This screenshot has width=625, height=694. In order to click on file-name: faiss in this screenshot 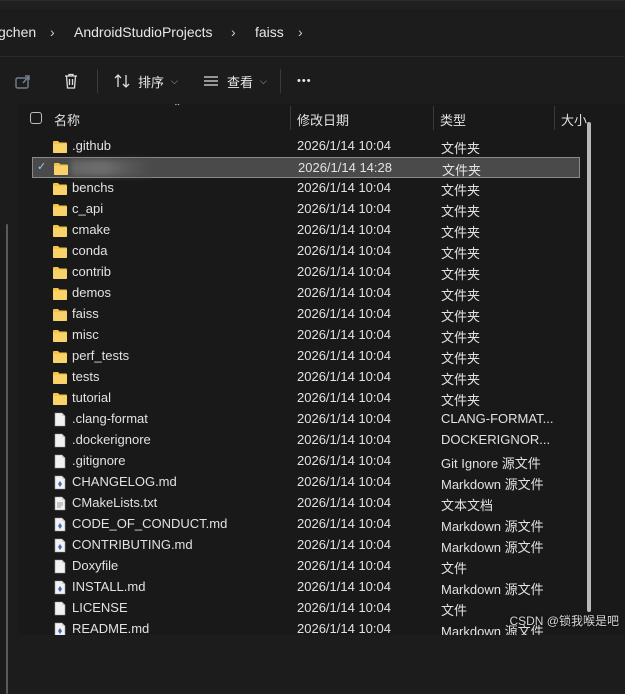, I will do `click(85, 313)`.